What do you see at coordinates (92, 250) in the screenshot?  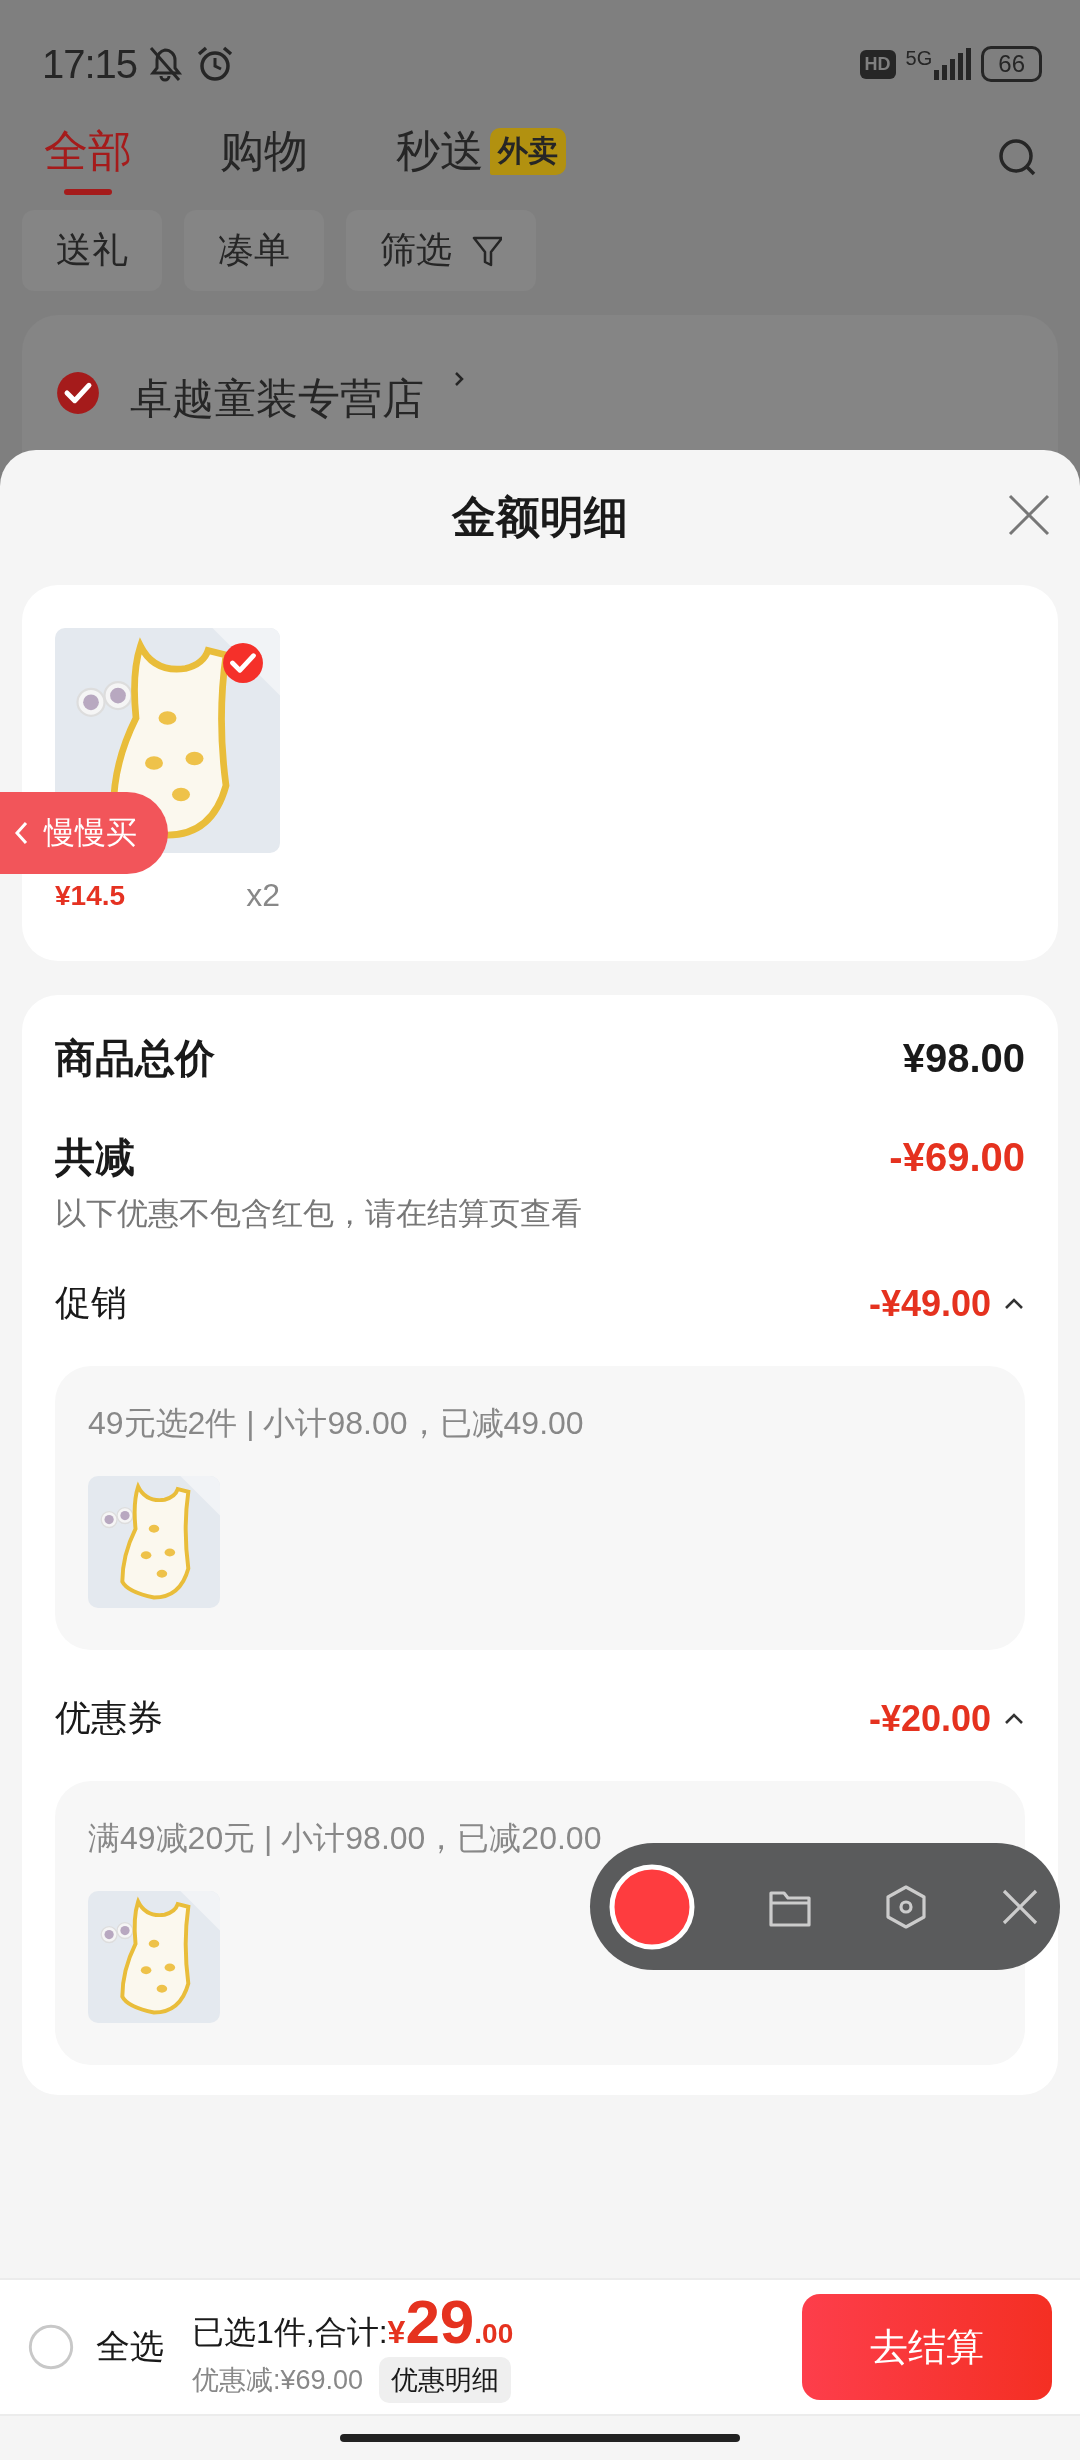 I see `filter-chip: 送礼` at bounding box center [92, 250].